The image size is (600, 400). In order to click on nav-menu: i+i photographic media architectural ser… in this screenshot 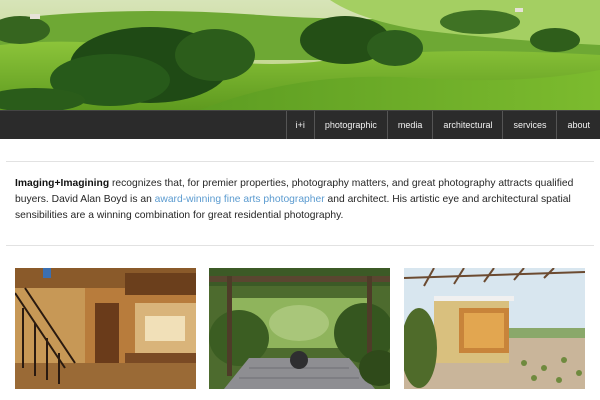, I will do `click(442, 125)`.